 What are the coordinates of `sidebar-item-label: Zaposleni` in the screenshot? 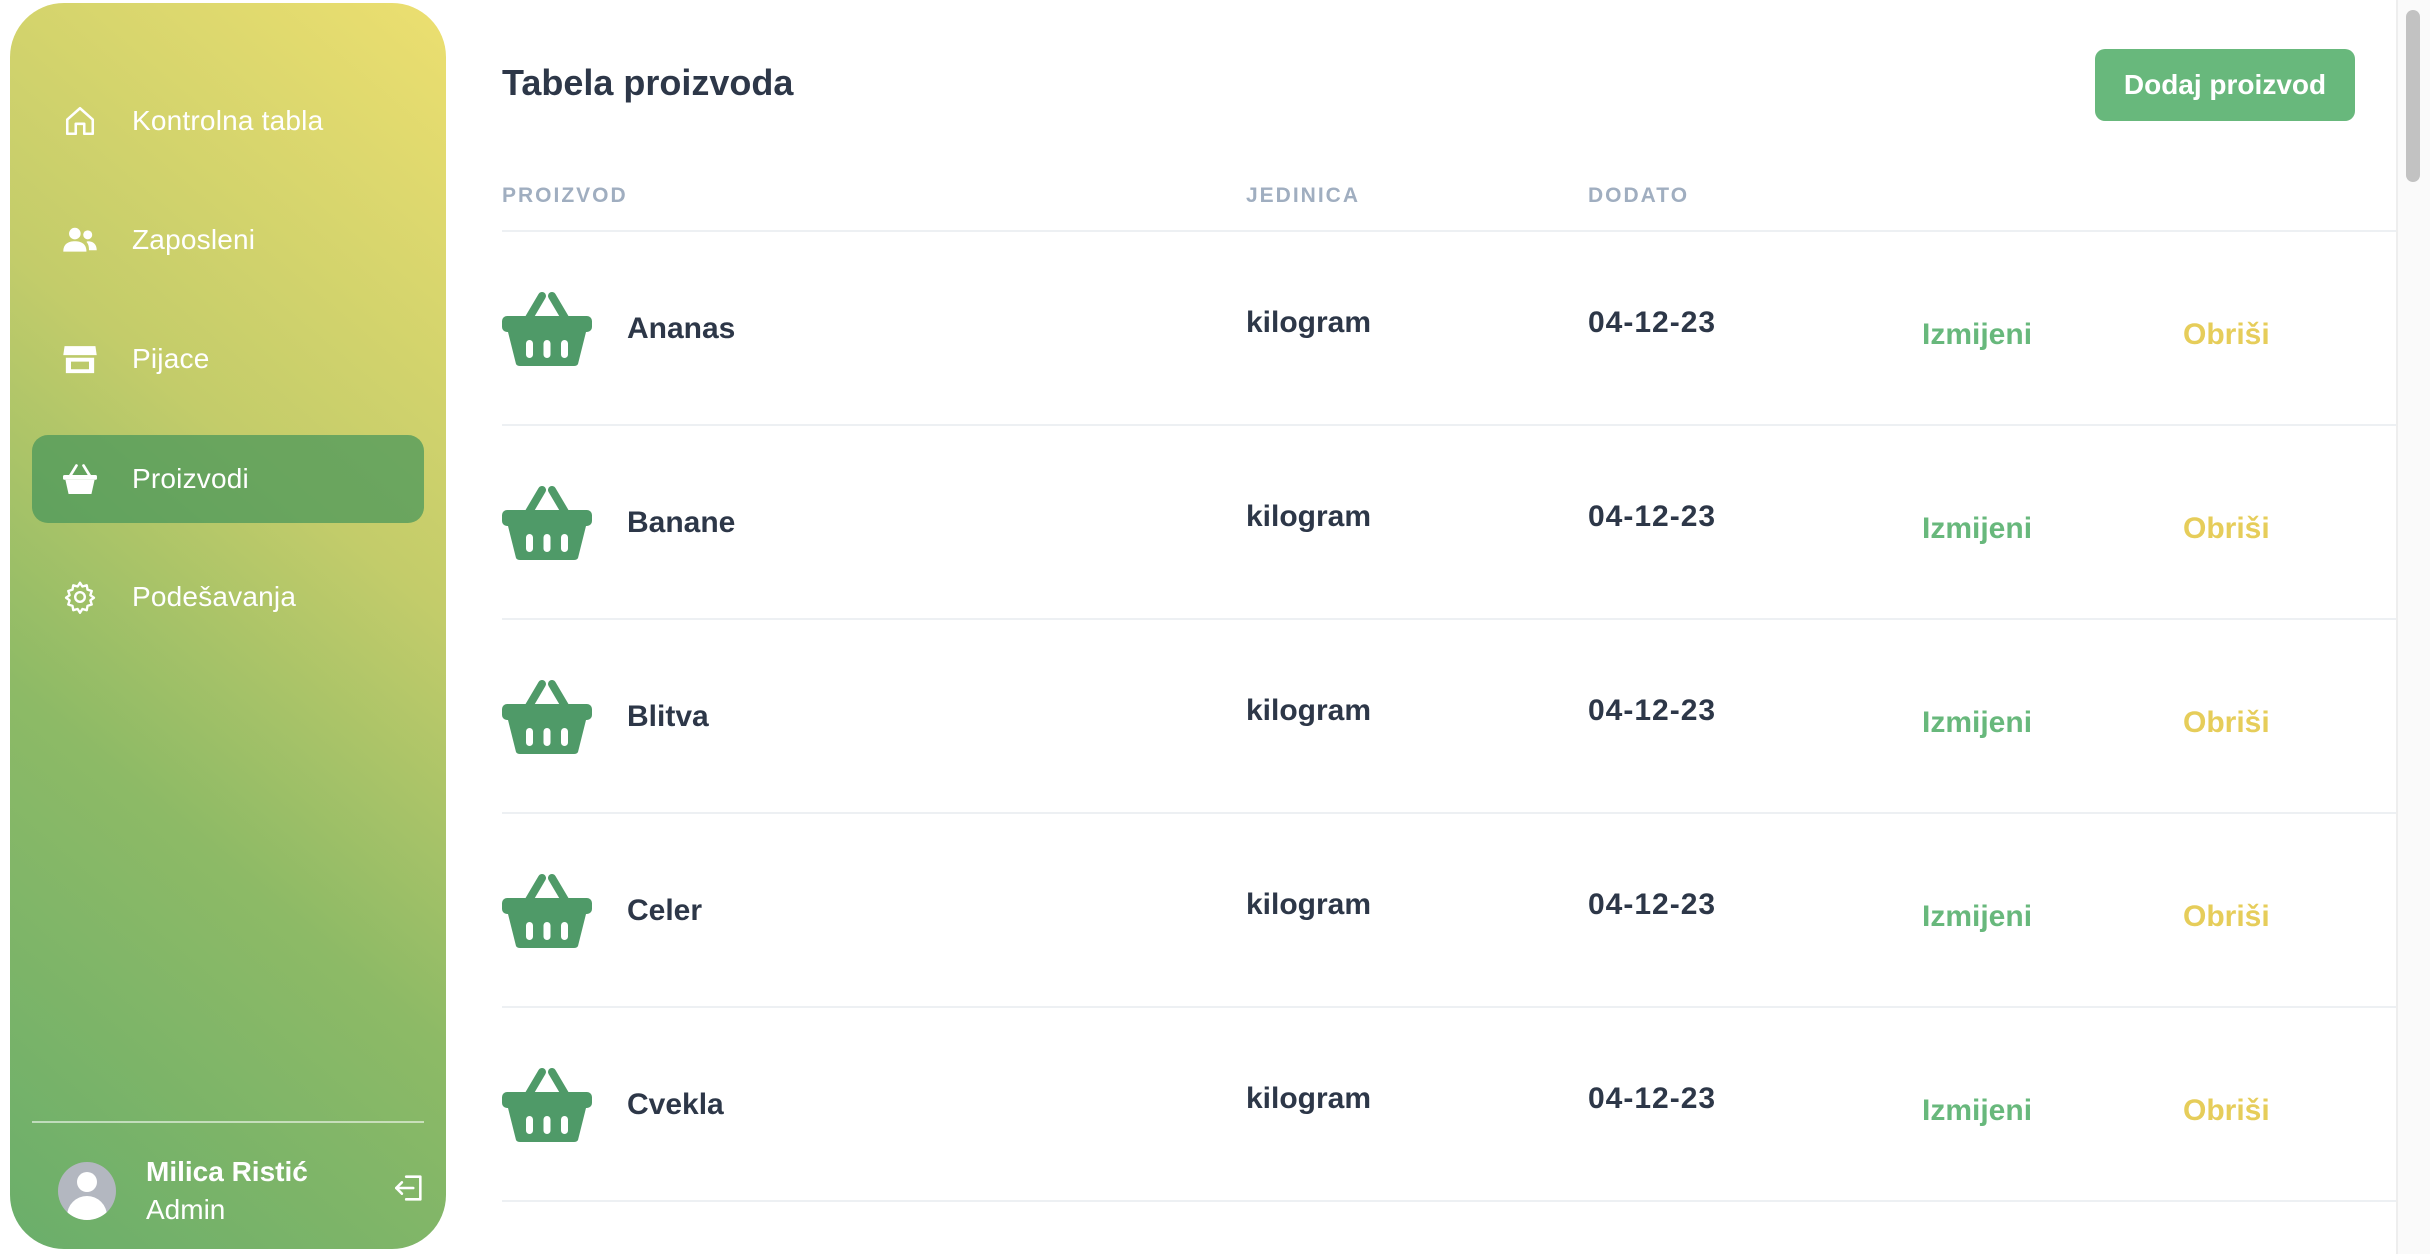 It's located at (194, 239).